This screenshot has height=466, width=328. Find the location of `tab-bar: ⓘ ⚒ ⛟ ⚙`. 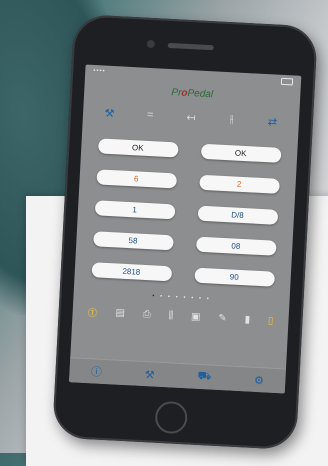

tab-bar: ⓘ ⚒ ⛟ ⚙ is located at coordinates (177, 375).